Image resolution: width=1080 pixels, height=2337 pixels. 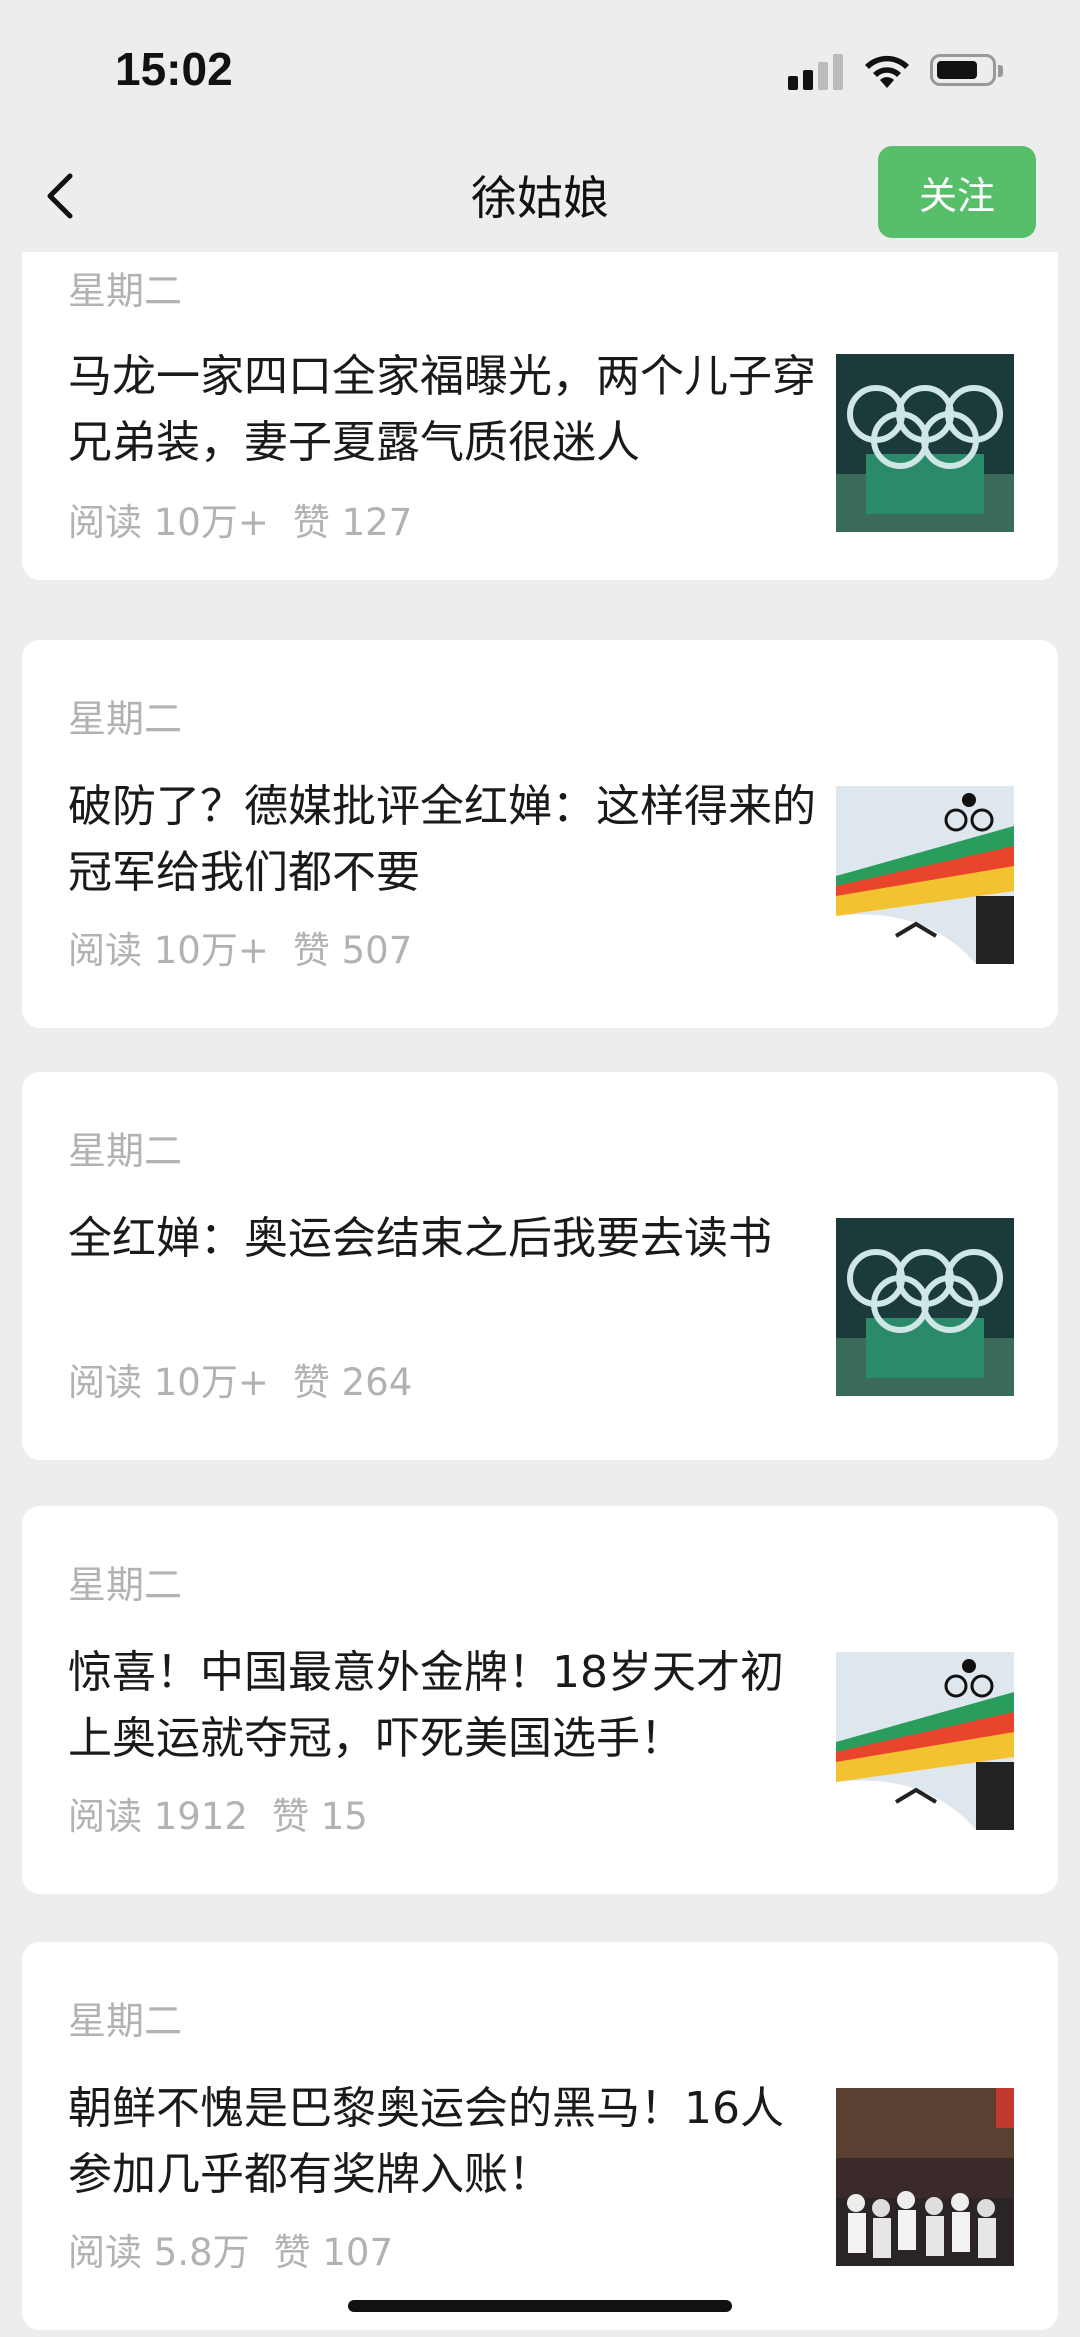 I want to click on article-title: 破防了？德媒批评全红婵：这样得来的冠军给我们都不要, so click(x=443, y=840).